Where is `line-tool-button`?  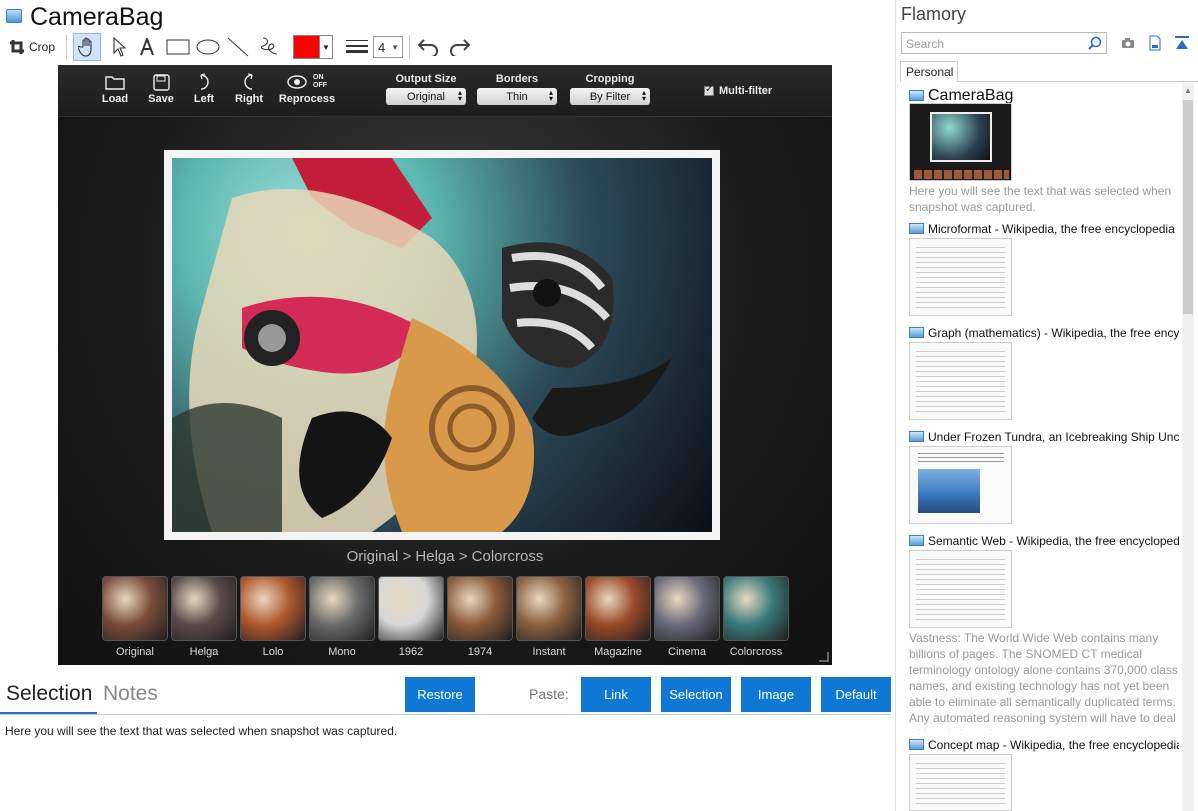
line-tool-button is located at coordinates (238, 47).